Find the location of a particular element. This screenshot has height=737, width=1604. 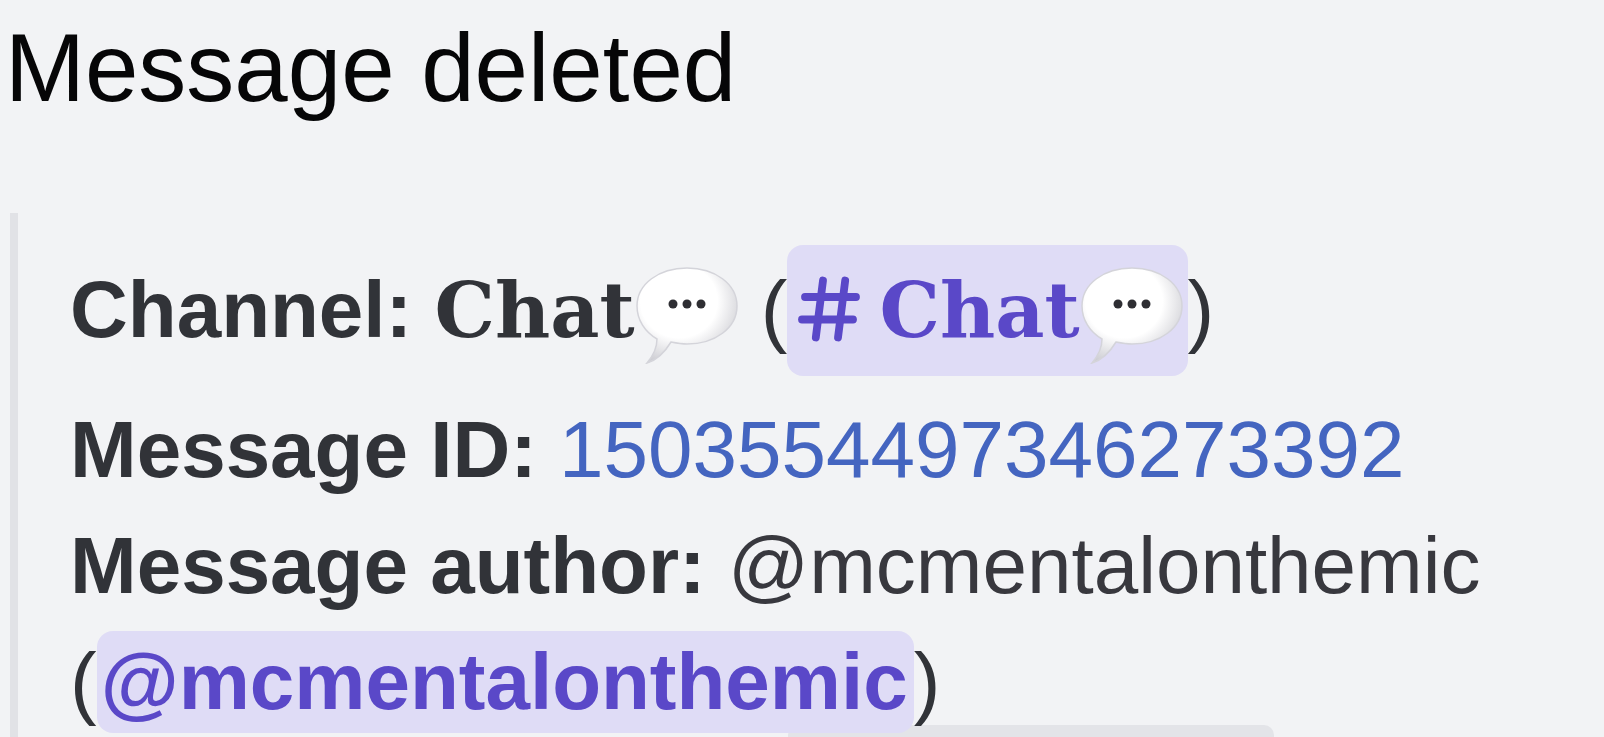

author-username: @mcmentalonthemic is located at coordinates (1104, 565).